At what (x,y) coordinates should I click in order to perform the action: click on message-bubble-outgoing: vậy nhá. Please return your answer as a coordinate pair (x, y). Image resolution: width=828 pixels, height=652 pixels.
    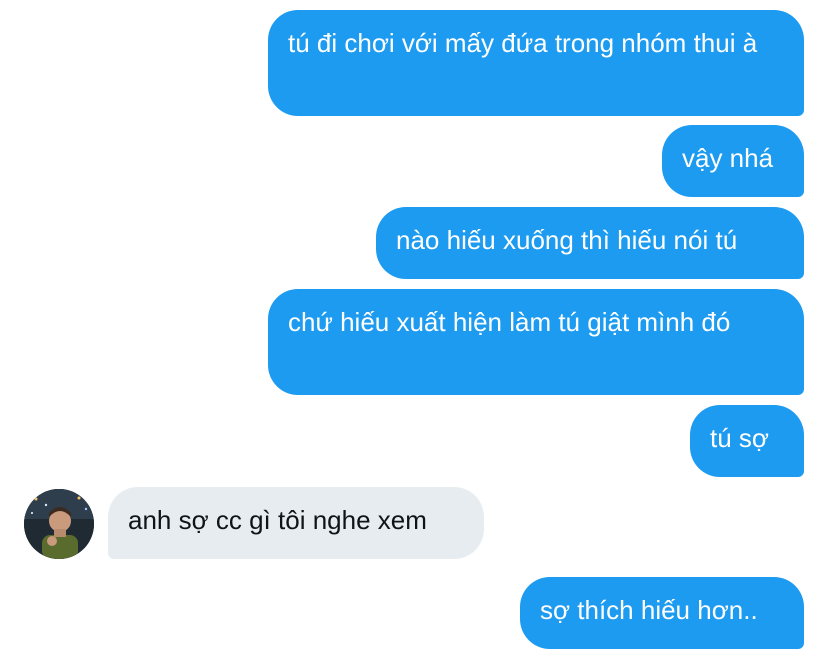
    Looking at the image, I should click on (733, 161).